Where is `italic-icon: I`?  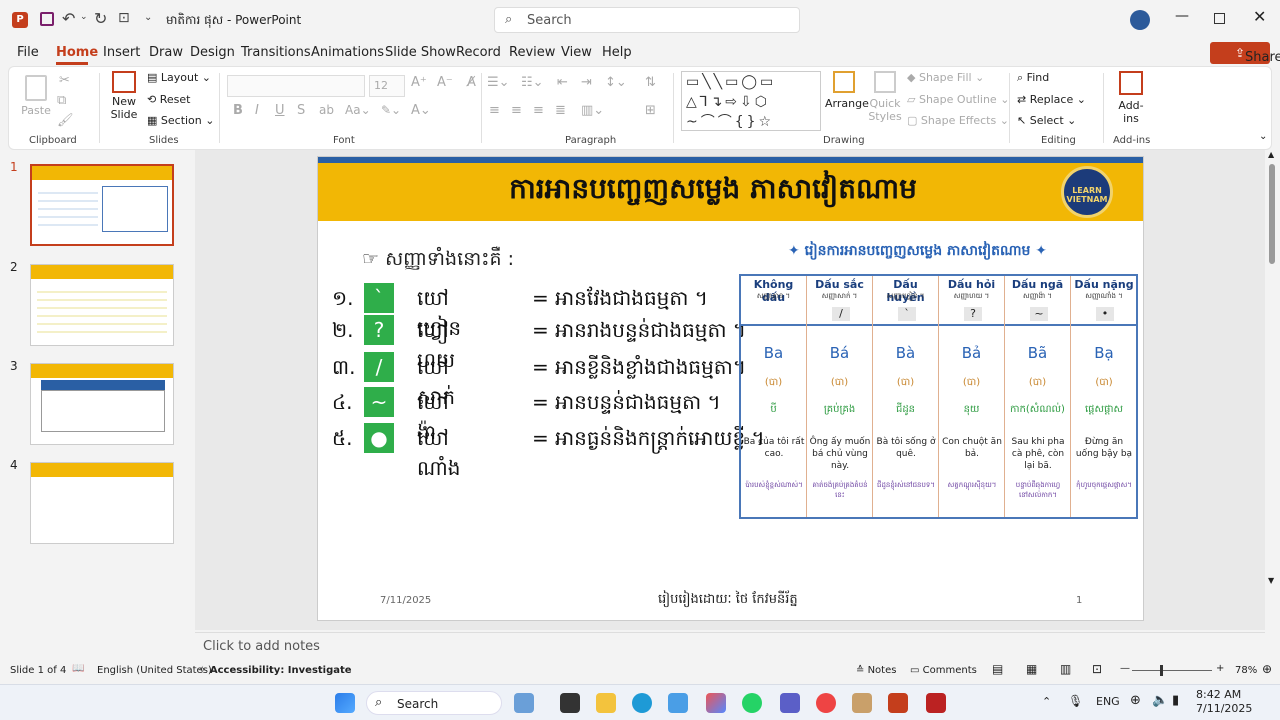 italic-icon: I is located at coordinates (257, 110).